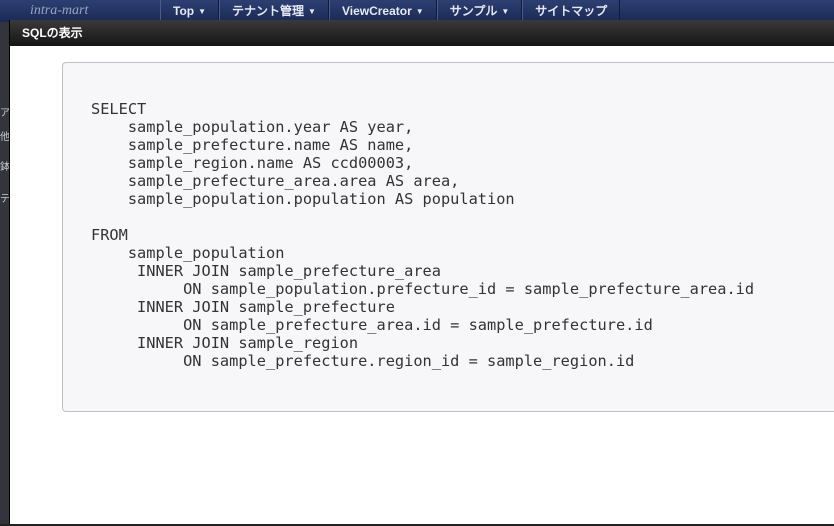 This screenshot has width=834, height=526. Describe the element at coordinates (268, 11) in the screenshot. I see `nav-item-label: テナント管理` at that location.